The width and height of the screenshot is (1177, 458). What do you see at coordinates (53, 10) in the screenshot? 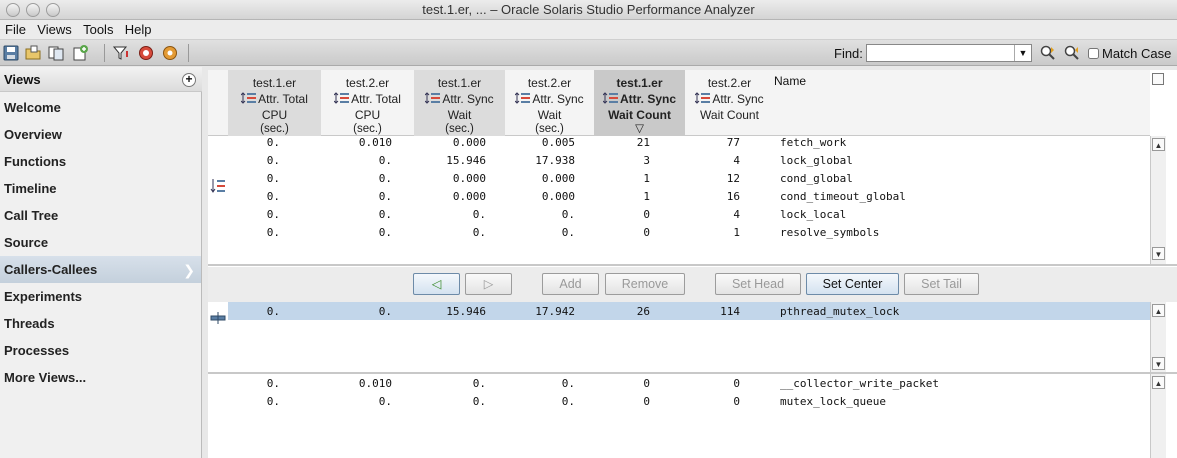
I see `zoom-window-button` at bounding box center [53, 10].